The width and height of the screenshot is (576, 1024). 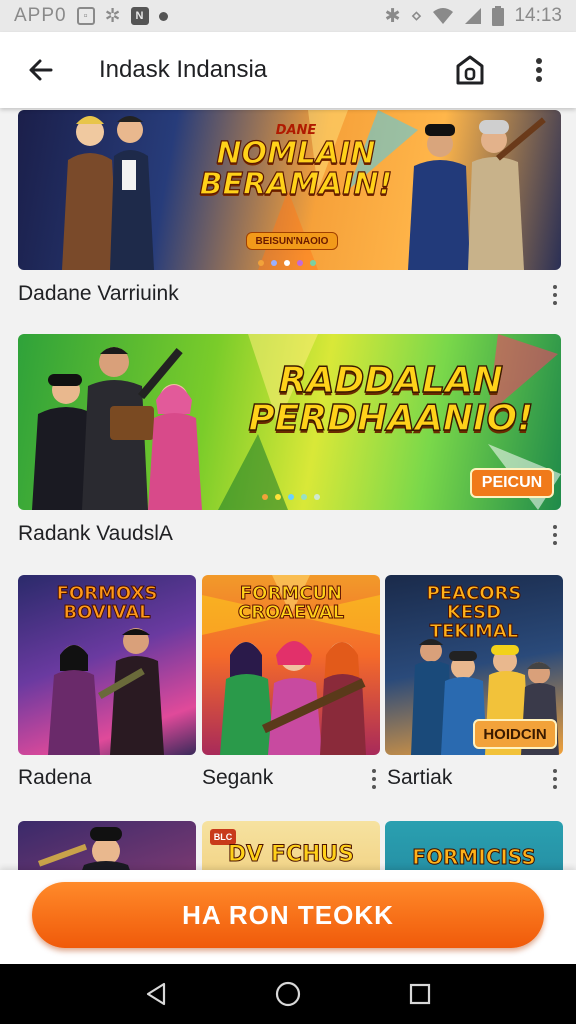 I want to click on nav-back-button, so click(x=156, y=994).